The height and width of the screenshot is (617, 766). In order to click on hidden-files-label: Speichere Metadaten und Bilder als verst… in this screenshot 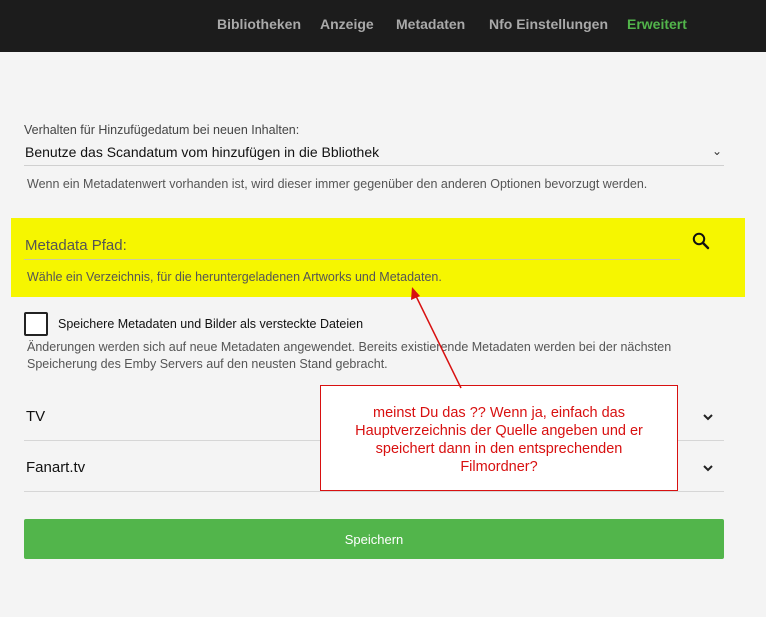, I will do `click(210, 324)`.